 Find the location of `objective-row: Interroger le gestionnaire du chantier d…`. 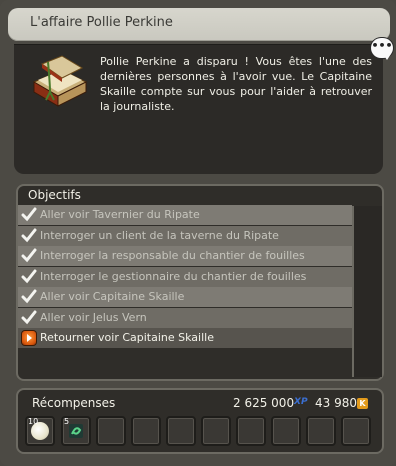

objective-row: Interroger le gestionnaire du chantier d… is located at coordinates (185, 276).